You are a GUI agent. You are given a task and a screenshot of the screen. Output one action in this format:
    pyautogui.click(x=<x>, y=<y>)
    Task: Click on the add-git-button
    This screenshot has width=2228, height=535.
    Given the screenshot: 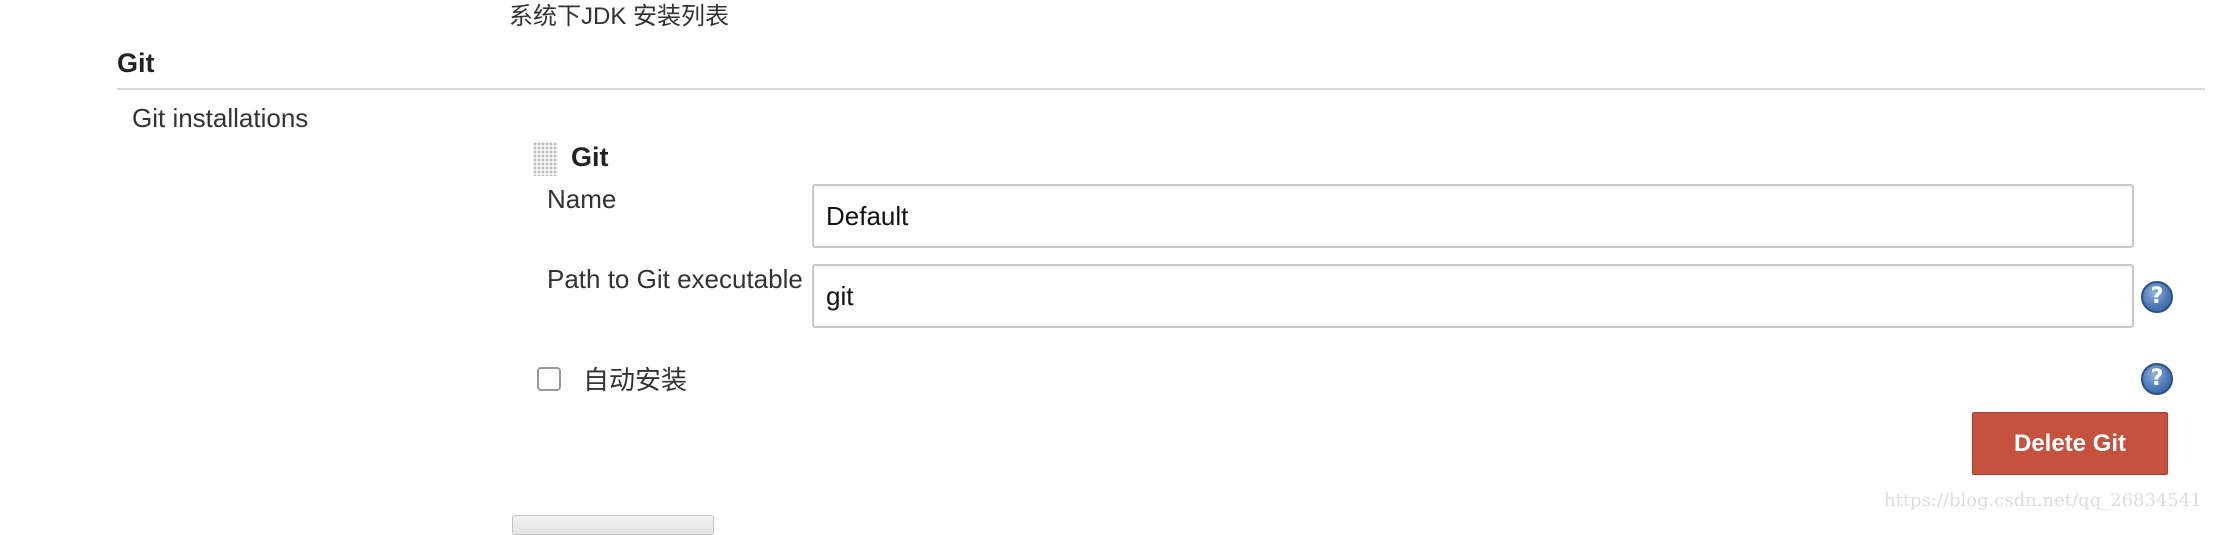 What is the action you would take?
    pyautogui.click(x=613, y=525)
    